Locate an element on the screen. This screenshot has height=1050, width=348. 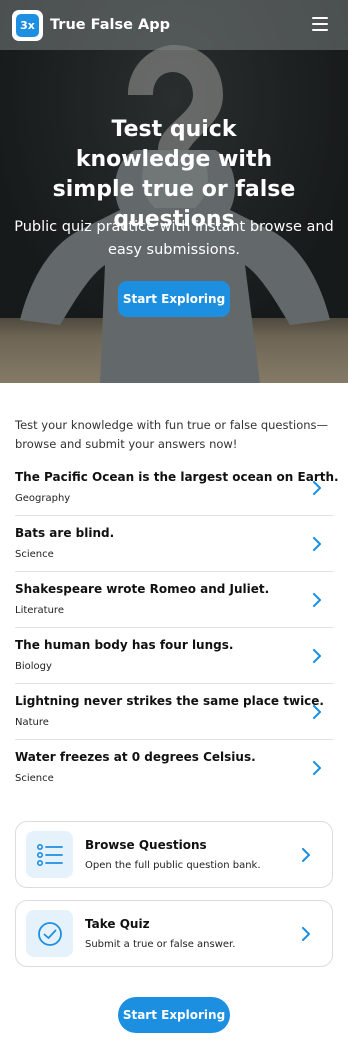
question-category: Geography is located at coordinates (43, 498).